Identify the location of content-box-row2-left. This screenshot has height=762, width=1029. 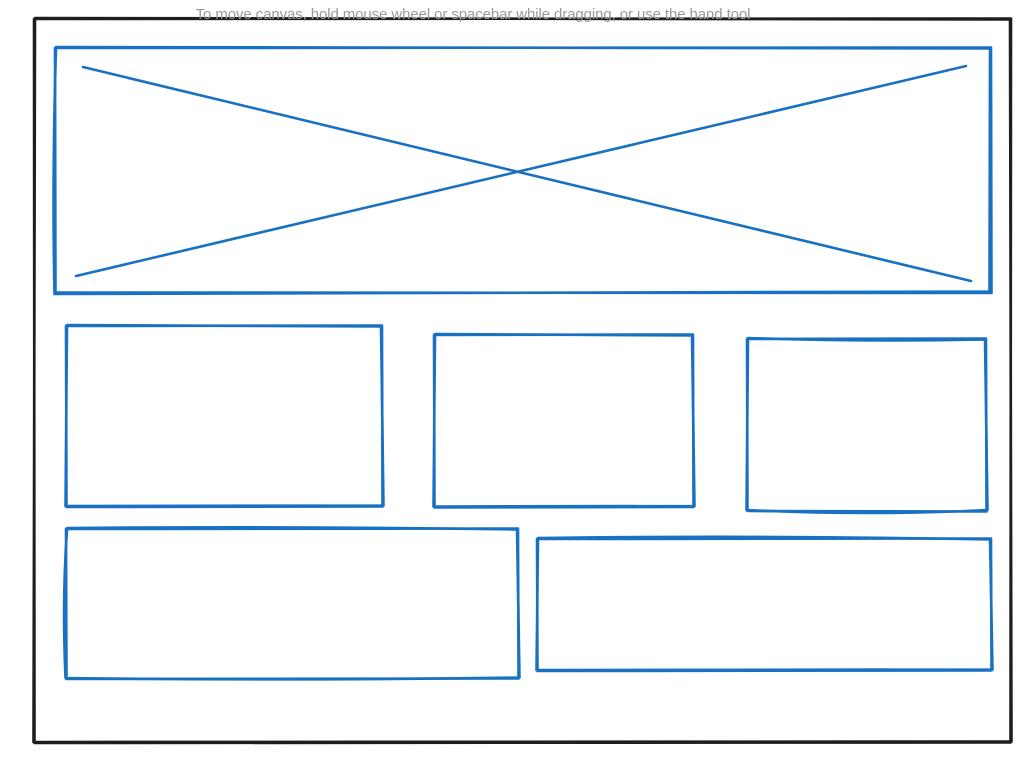
(224, 416).